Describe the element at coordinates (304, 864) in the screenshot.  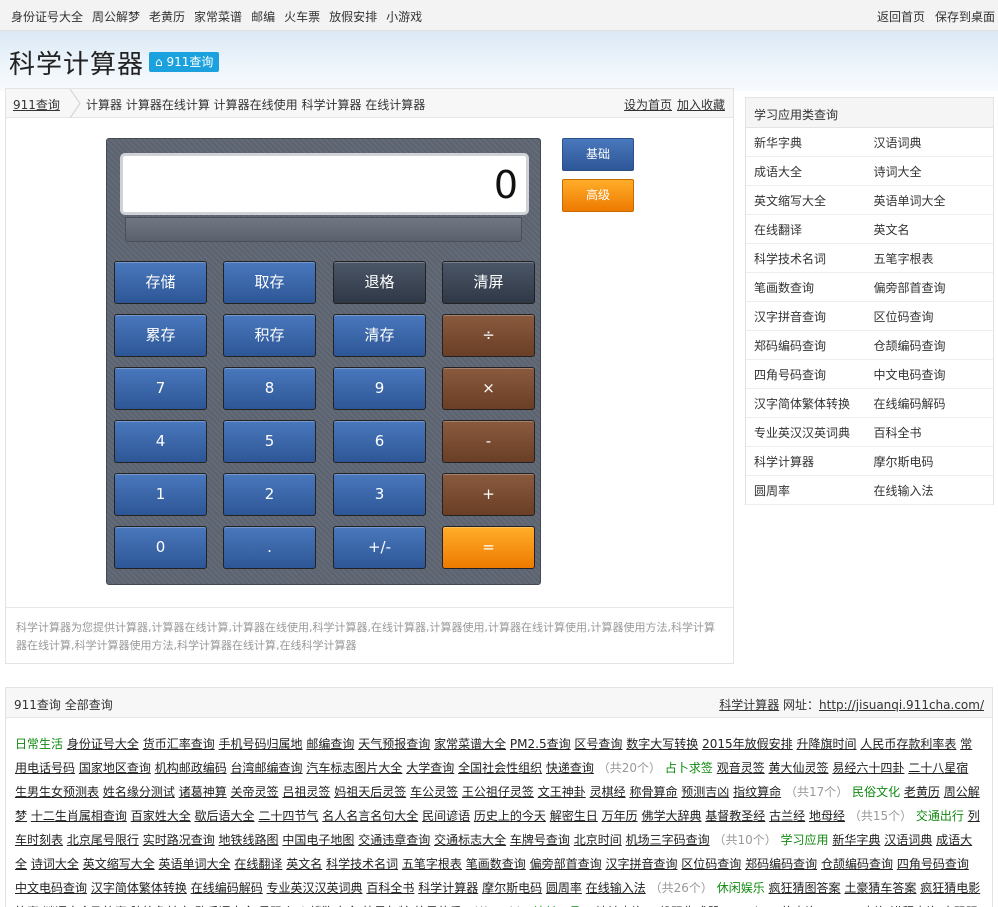
I see `query-link: 英文名` at that location.